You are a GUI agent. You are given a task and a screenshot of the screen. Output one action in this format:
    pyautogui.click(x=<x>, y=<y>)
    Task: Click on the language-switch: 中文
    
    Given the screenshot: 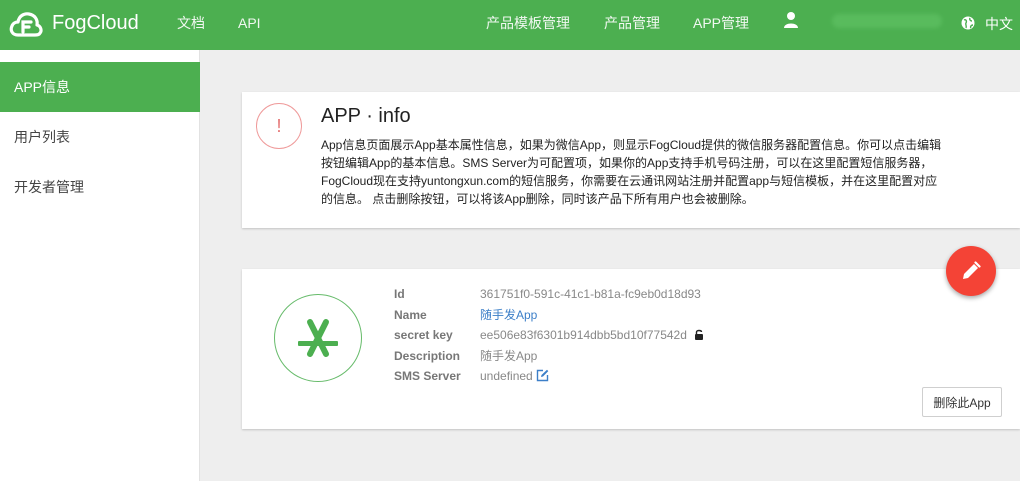 What is the action you would take?
    pyautogui.click(x=999, y=24)
    